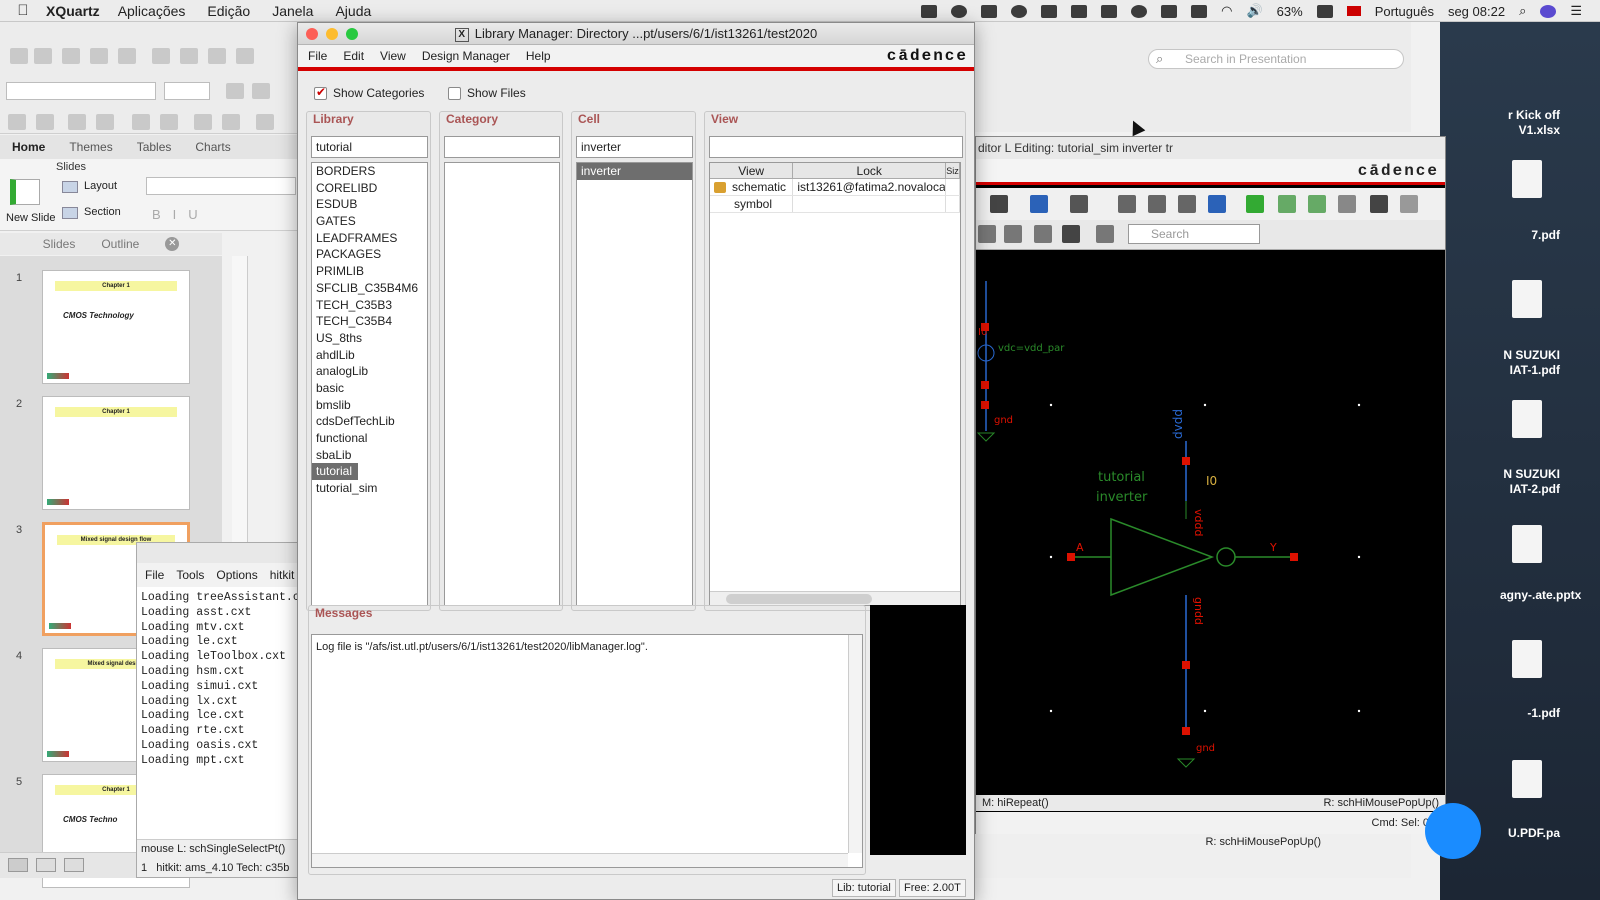 The width and height of the screenshot is (1600, 900). What do you see at coordinates (105, 122) in the screenshot?
I see `ppt-numbering-icon` at bounding box center [105, 122].